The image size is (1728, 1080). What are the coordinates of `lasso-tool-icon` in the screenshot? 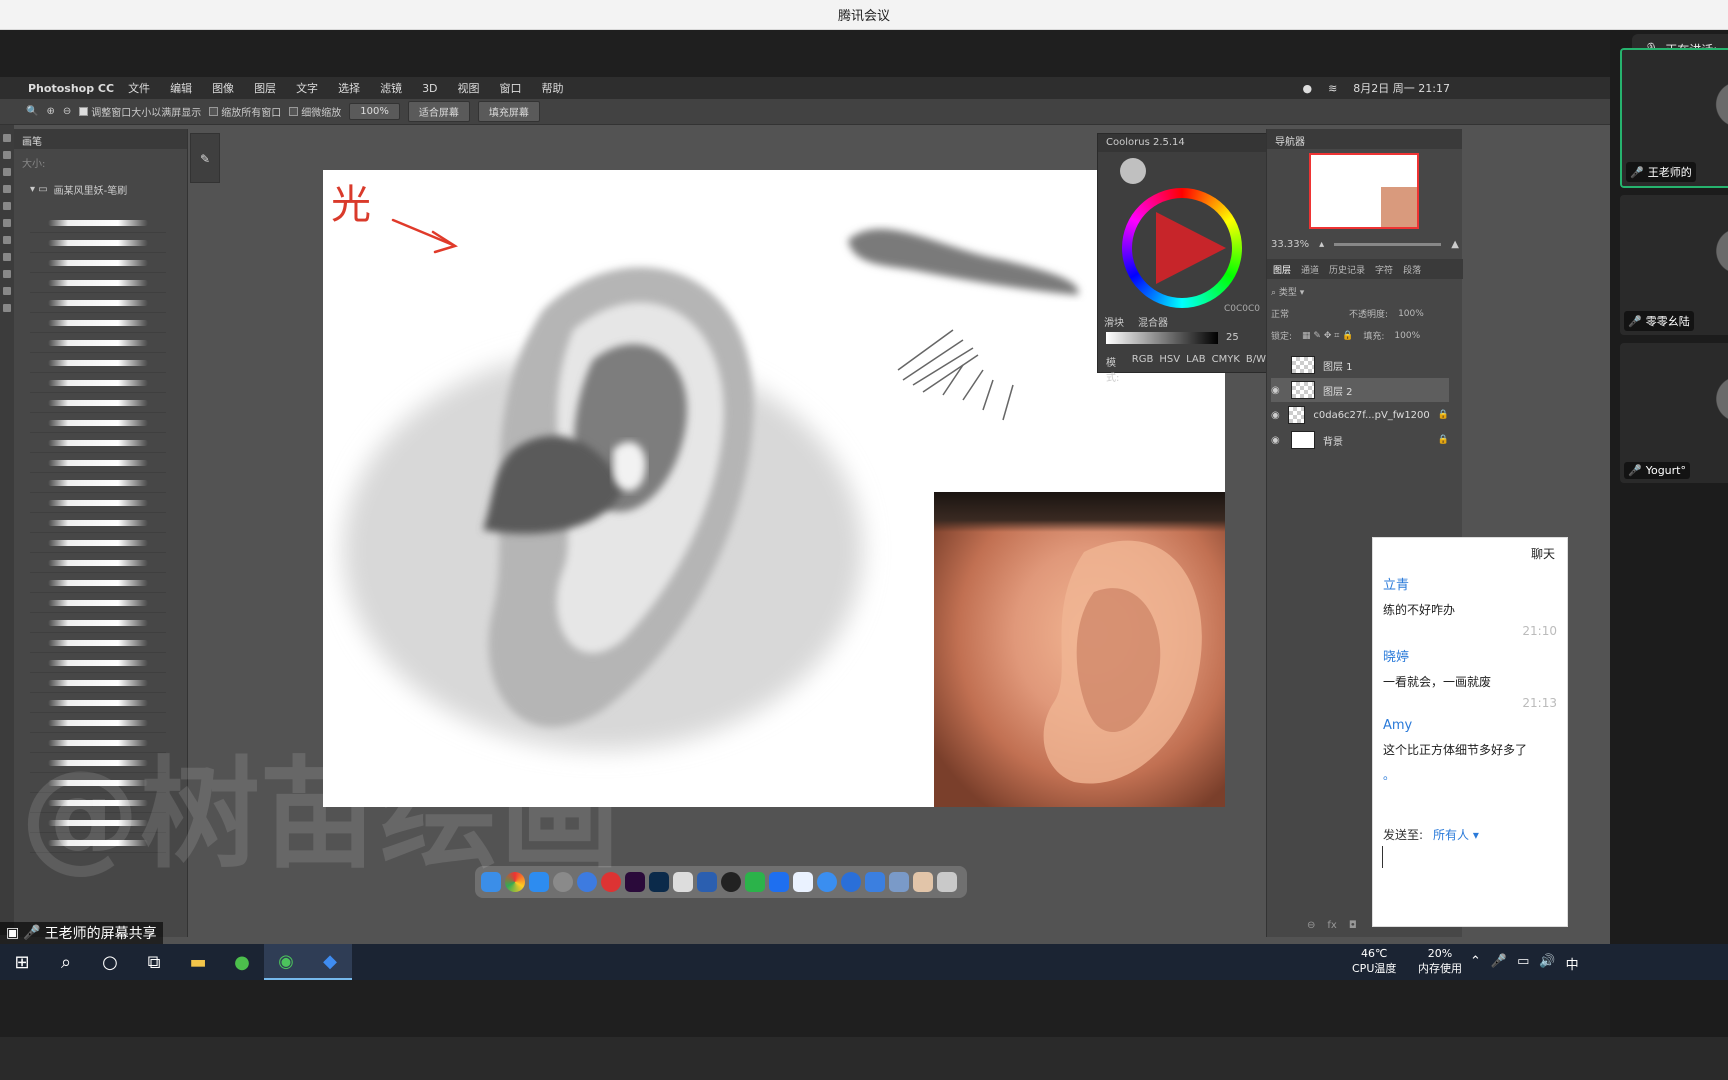 It's located at (7, 172).